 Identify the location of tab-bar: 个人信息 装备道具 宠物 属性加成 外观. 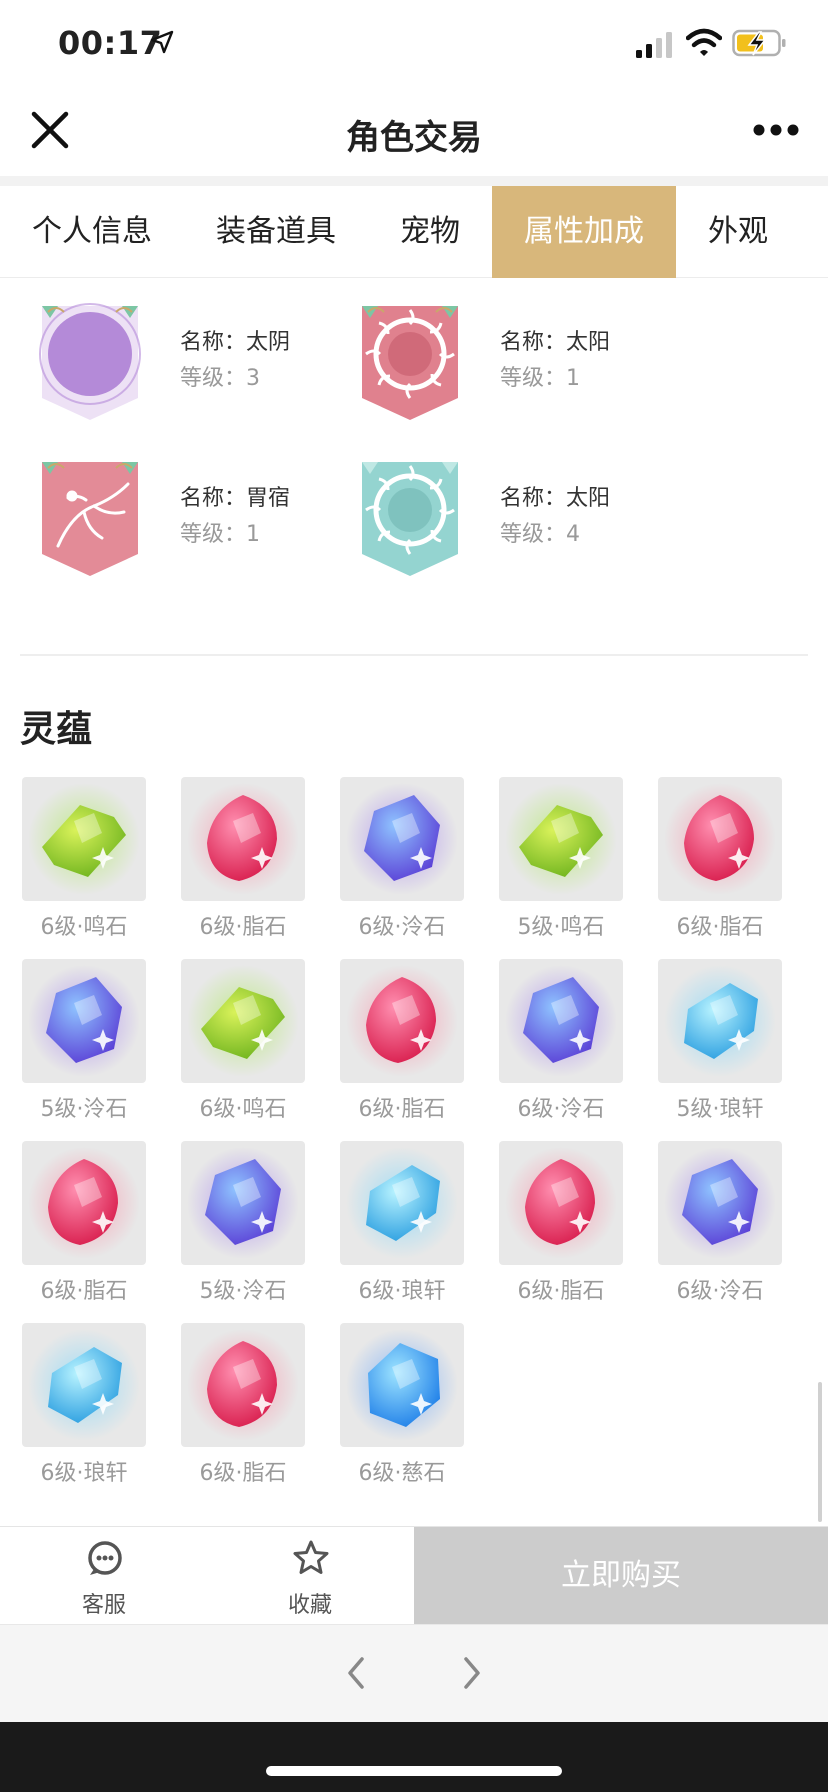
(414, 232).